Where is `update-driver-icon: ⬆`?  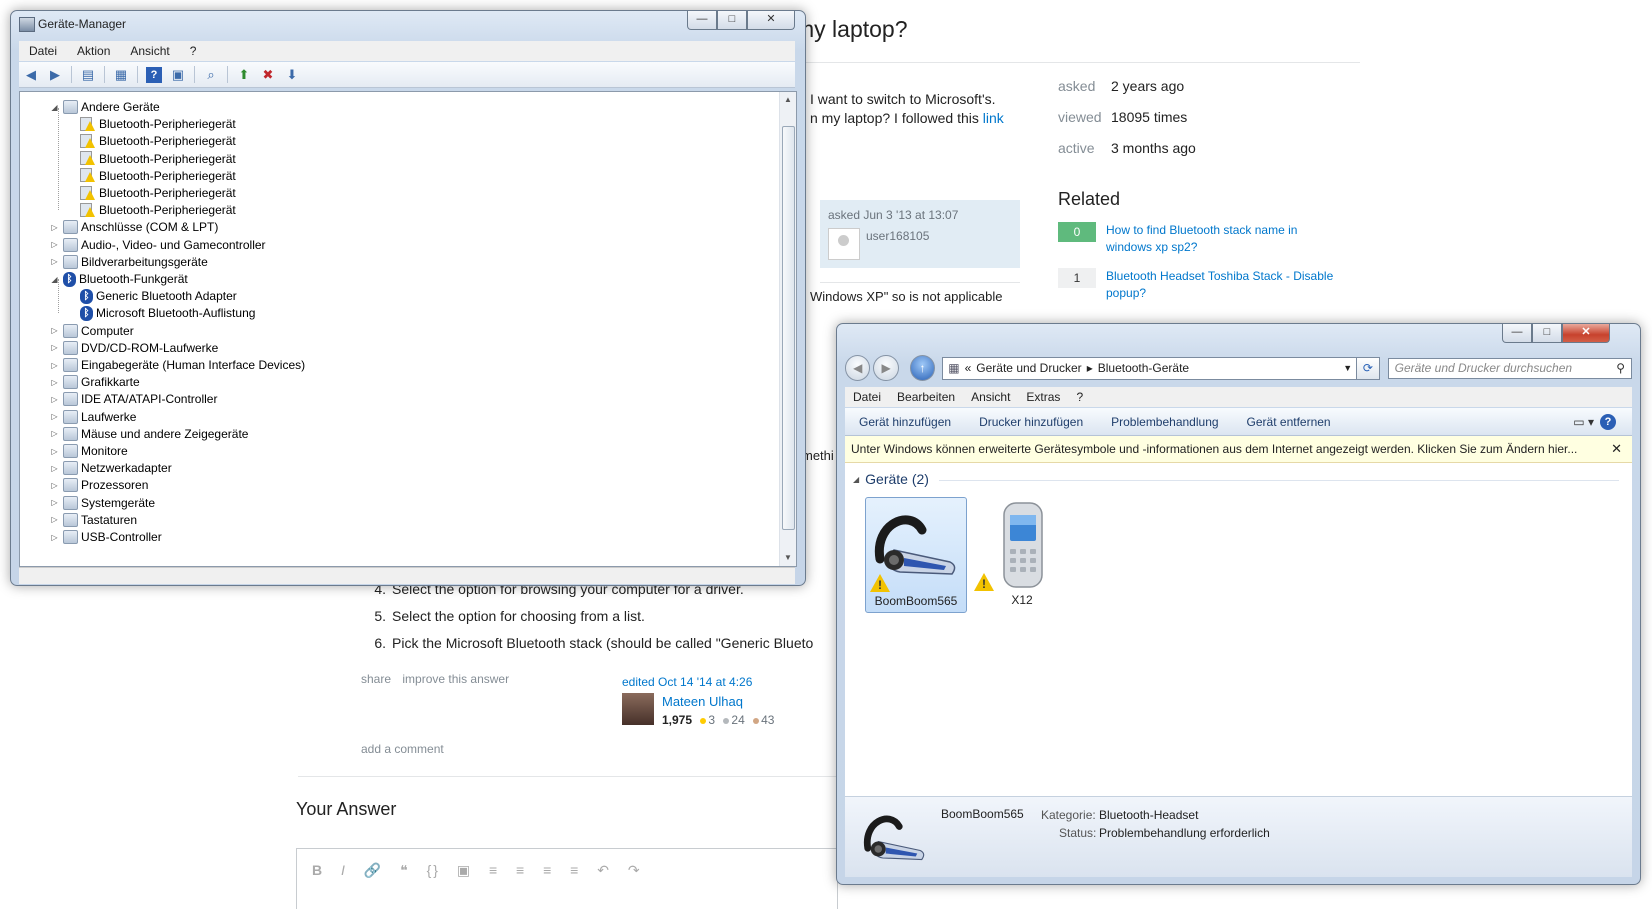 update-driver-icon: ⬆ is located at coordinates (244, 75).